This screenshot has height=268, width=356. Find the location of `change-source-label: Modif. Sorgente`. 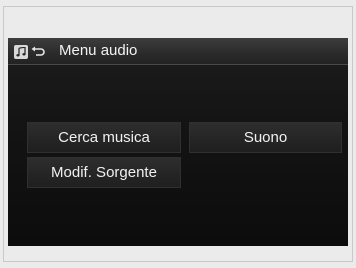

change-source-label: Modif. Sorgente is located at coordinates (104, 172).